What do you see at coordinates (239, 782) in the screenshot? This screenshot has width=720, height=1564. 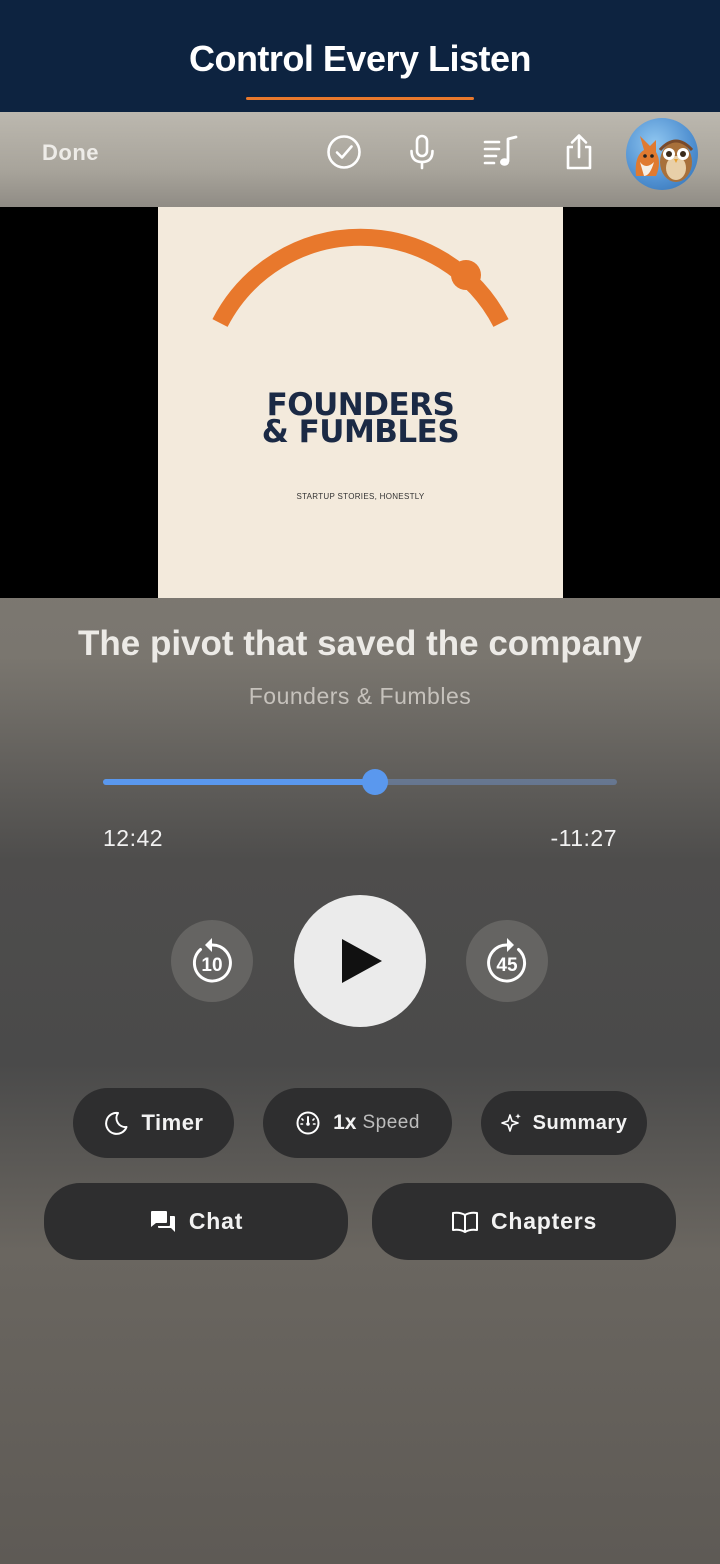 I see `progress-fill` at bounding box center [239, 782].